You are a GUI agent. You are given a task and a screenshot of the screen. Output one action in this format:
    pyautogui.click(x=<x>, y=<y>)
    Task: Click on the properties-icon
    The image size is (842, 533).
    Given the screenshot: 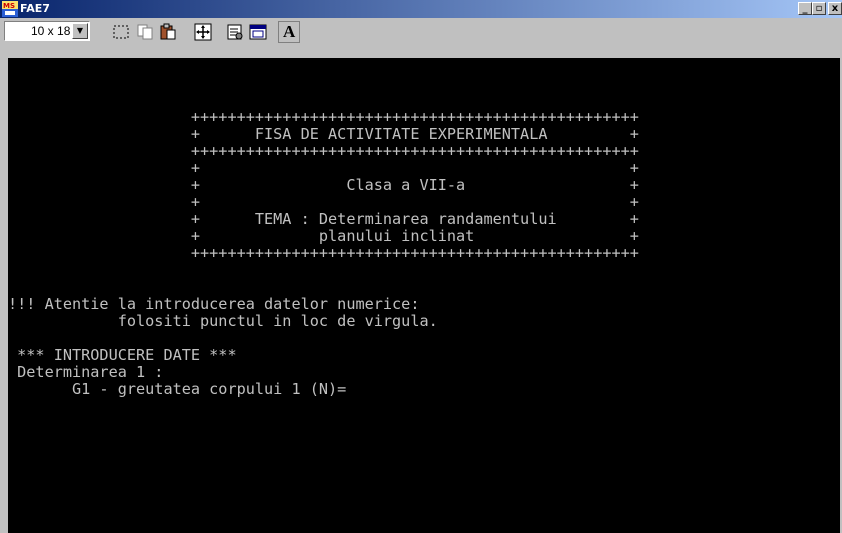 What is the action you would take?
    pyautogui.click(x=235, y=32)
    